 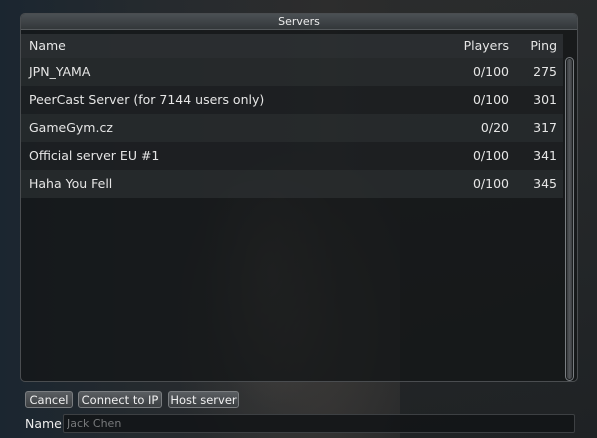 What do you see at coordinates (71, 127) in the screenshot?
I see `server-name: GameGym.cz` at bounding box center [71, 127].